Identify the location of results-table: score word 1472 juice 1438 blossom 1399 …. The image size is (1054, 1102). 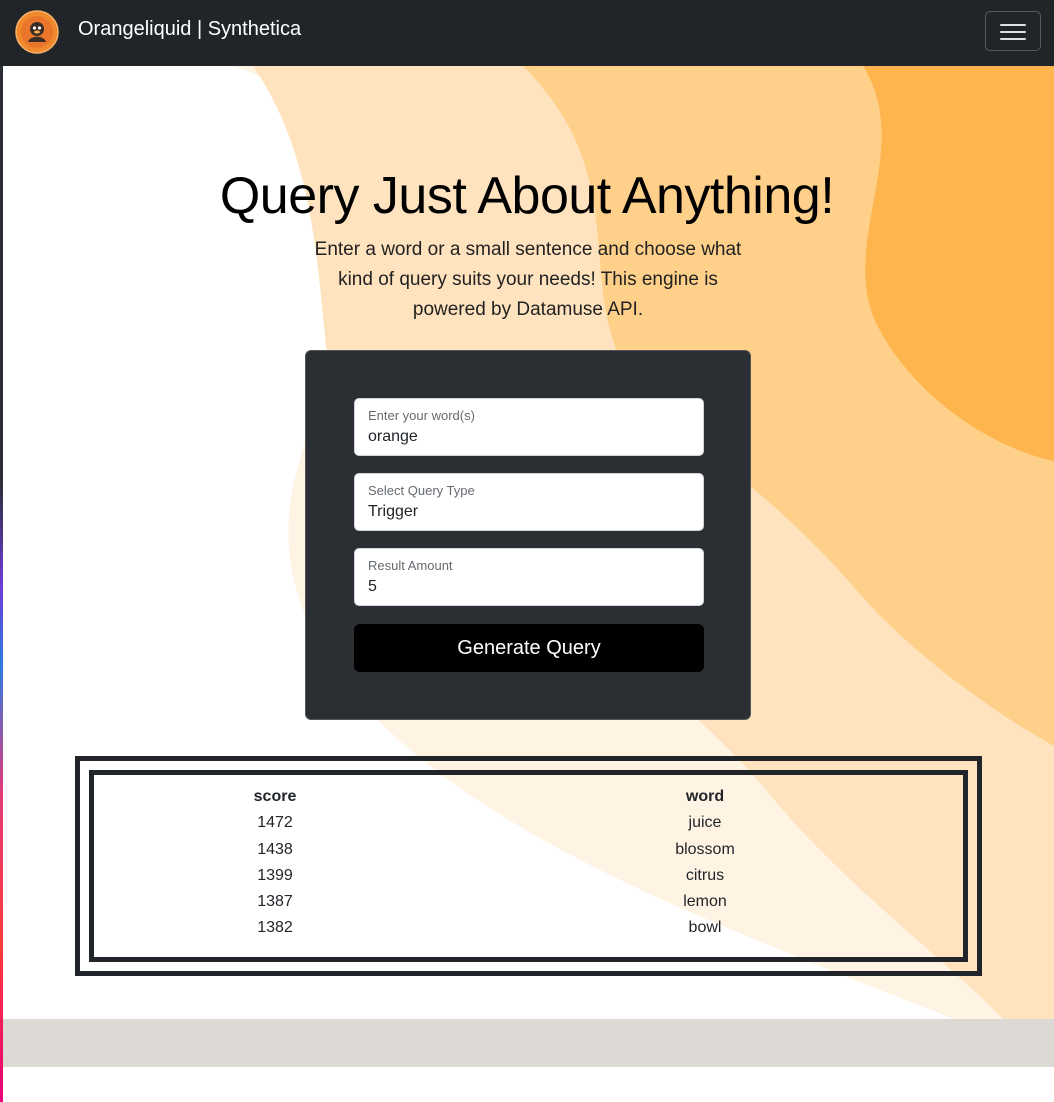
(528, 866).